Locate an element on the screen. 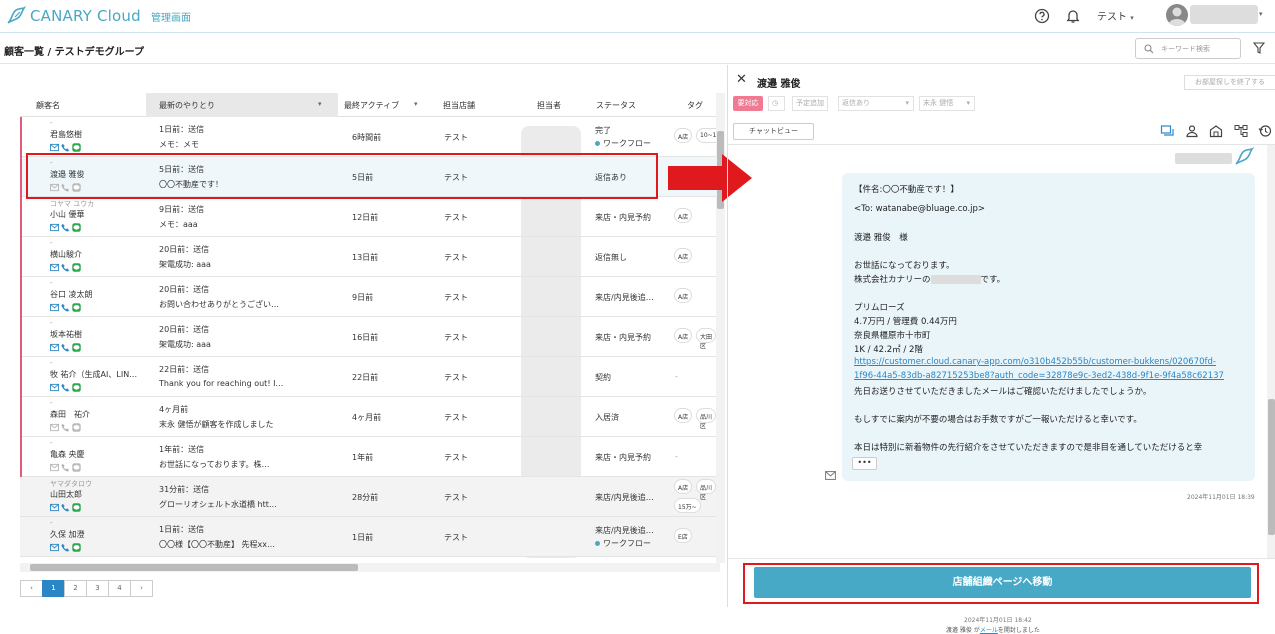 The image size is (1275, 634). workflow-icon is located at coordinates (1241, 131).